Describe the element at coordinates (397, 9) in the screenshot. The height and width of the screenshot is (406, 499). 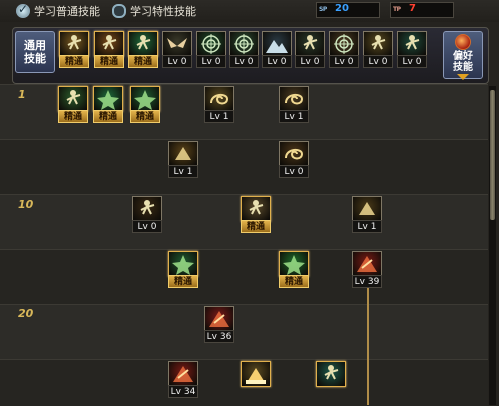
I see `tp-tag: TP` at that location.